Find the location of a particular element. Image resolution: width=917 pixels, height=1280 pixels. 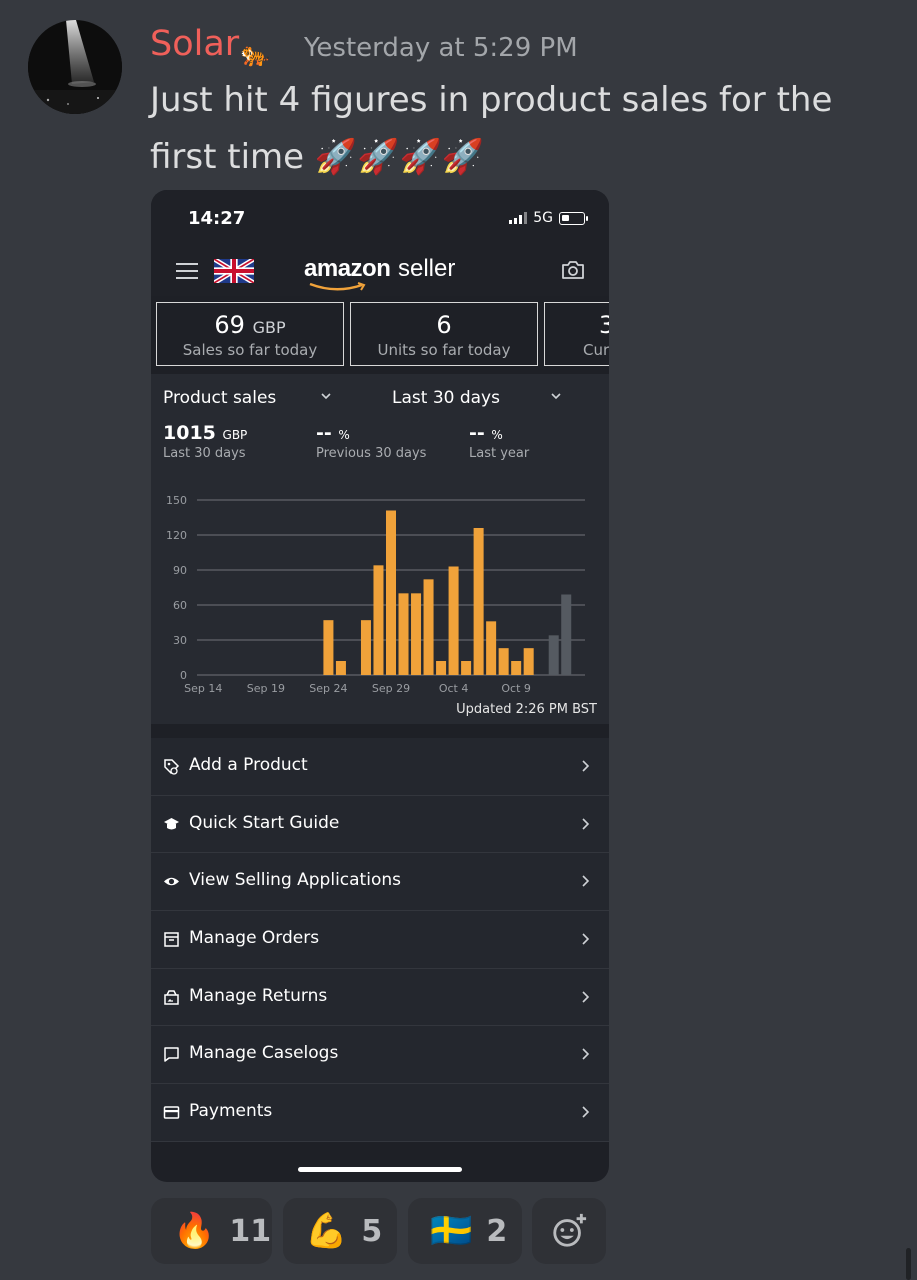

card-icon is located at coordinates (171, 1112).